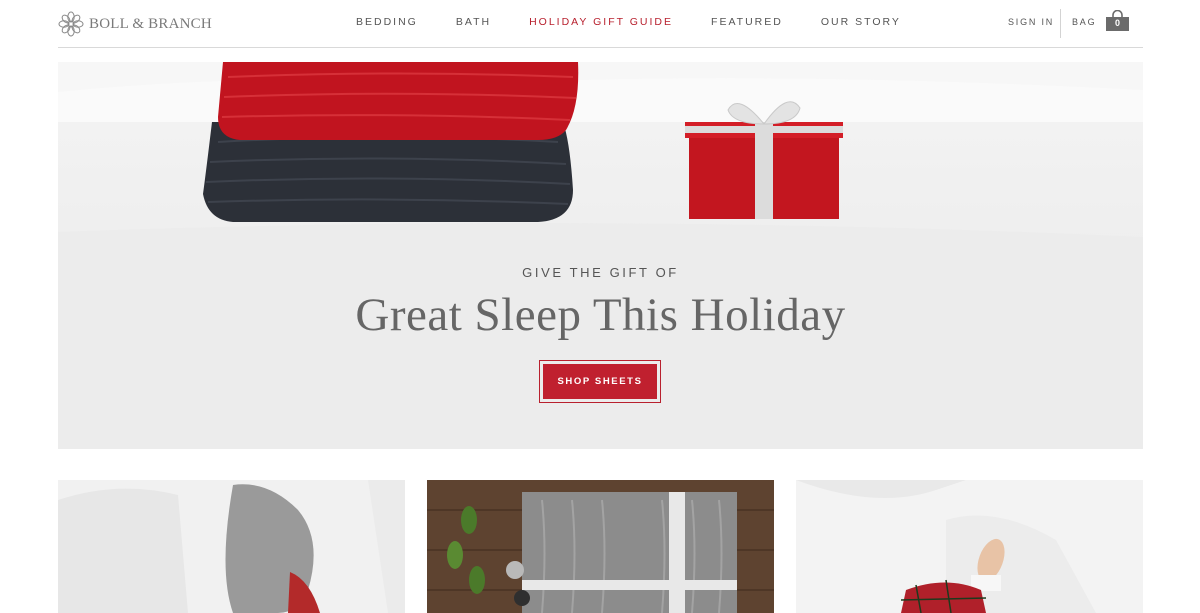 This screenshot has height=613, width=1200. What do you see at coordinates (1117, 23) in the screenshot?
I see `bag-count-badge: 0` at bounding box center [1117, 23].